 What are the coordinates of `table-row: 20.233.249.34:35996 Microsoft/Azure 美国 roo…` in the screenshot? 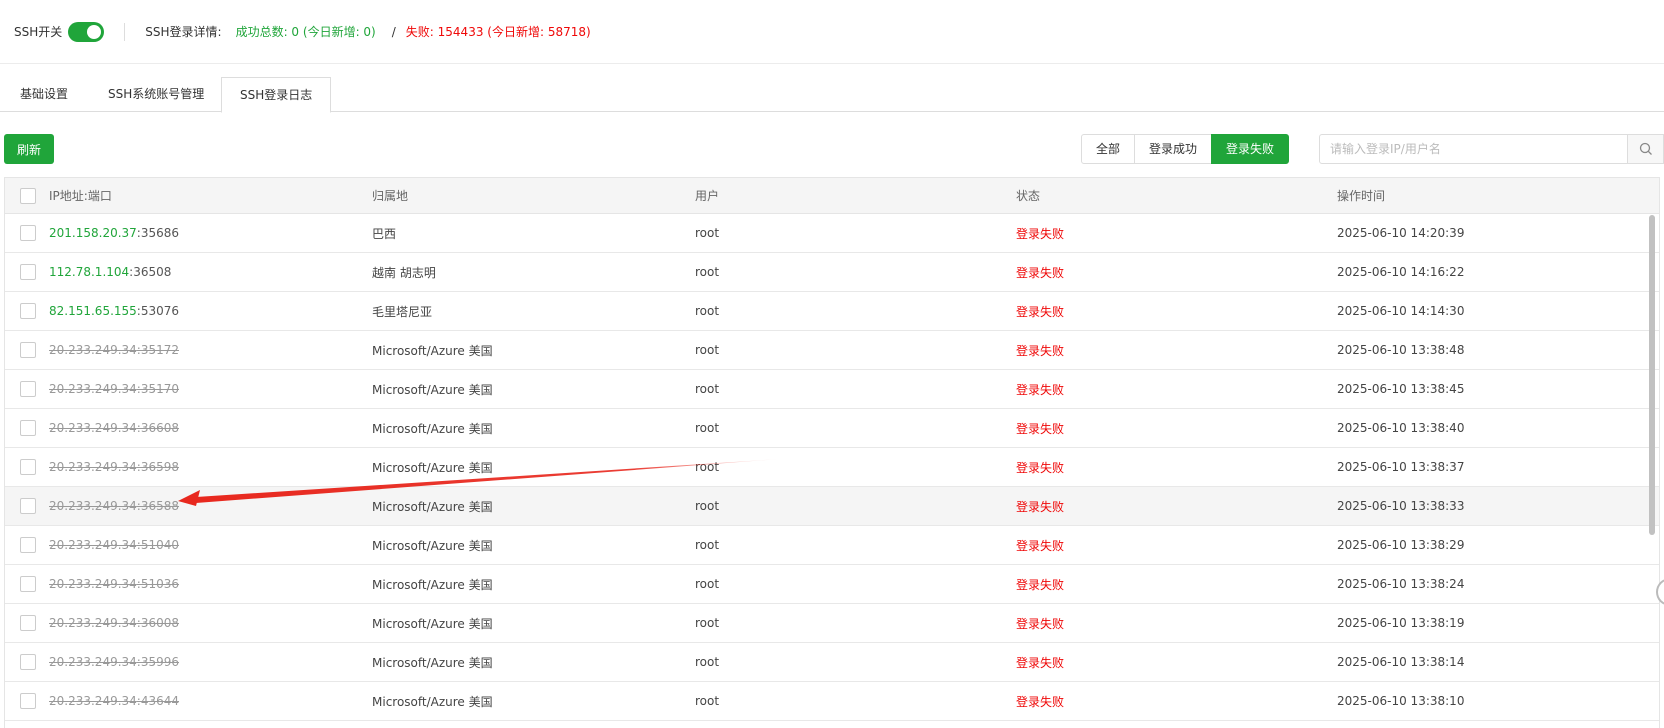 It's located at (832, 662).